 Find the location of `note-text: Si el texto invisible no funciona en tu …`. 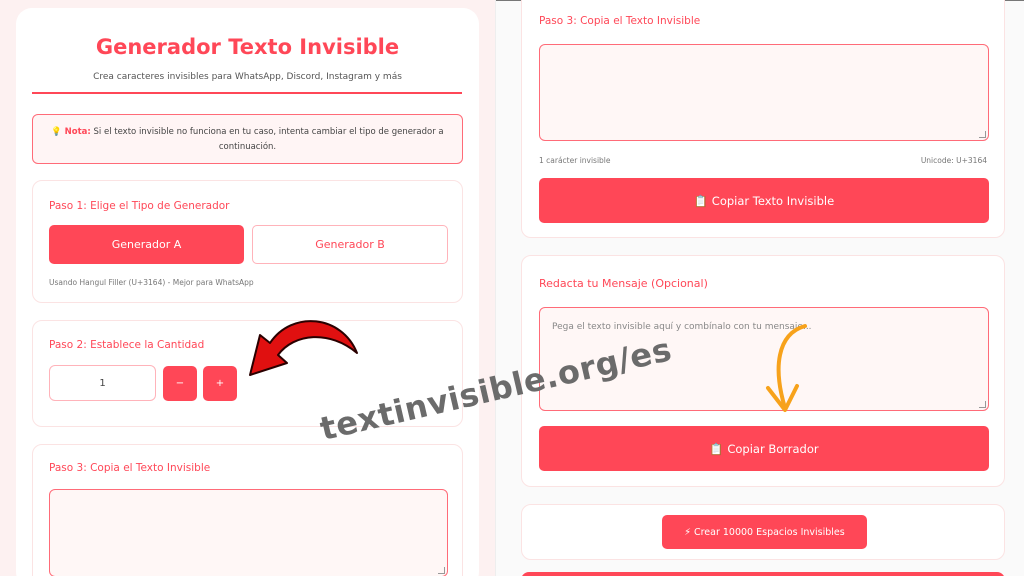

note-text: Si el texto invisible no funciona en tu … is located at coordinates (268, 139).